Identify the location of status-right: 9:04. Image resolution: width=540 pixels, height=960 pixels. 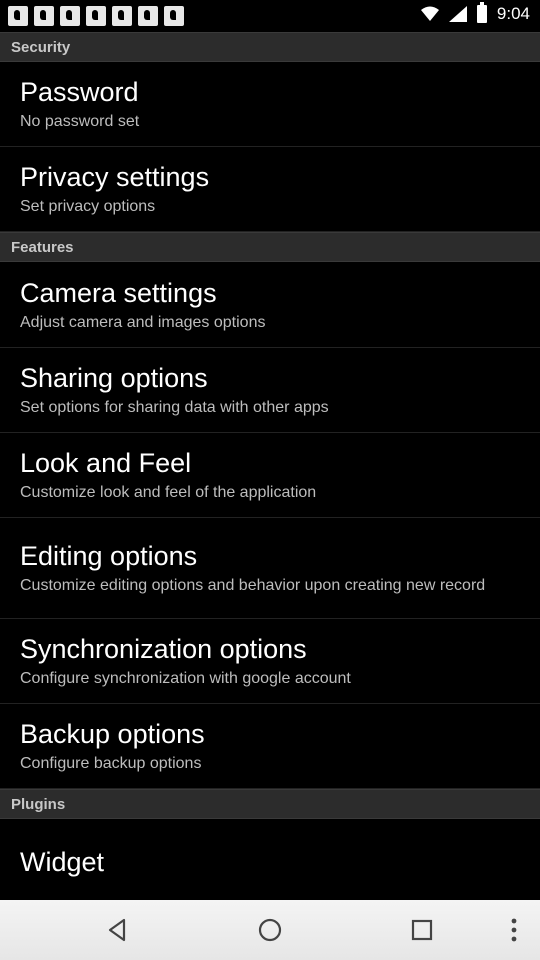
(475, 13).